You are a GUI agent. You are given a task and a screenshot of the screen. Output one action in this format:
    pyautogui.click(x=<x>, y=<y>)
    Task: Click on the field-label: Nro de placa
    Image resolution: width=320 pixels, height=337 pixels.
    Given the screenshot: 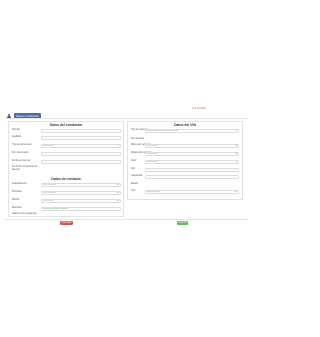 What is the action you would take?
    pyautogui.click(x=138, y=139)
    